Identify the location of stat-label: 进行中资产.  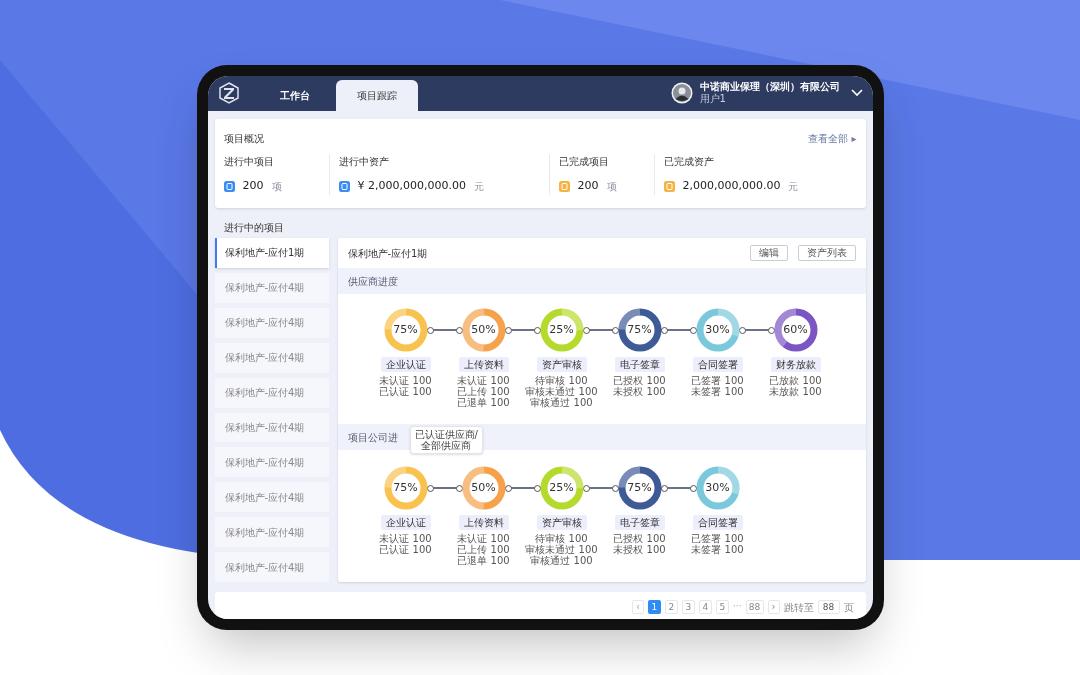
(364, 162).